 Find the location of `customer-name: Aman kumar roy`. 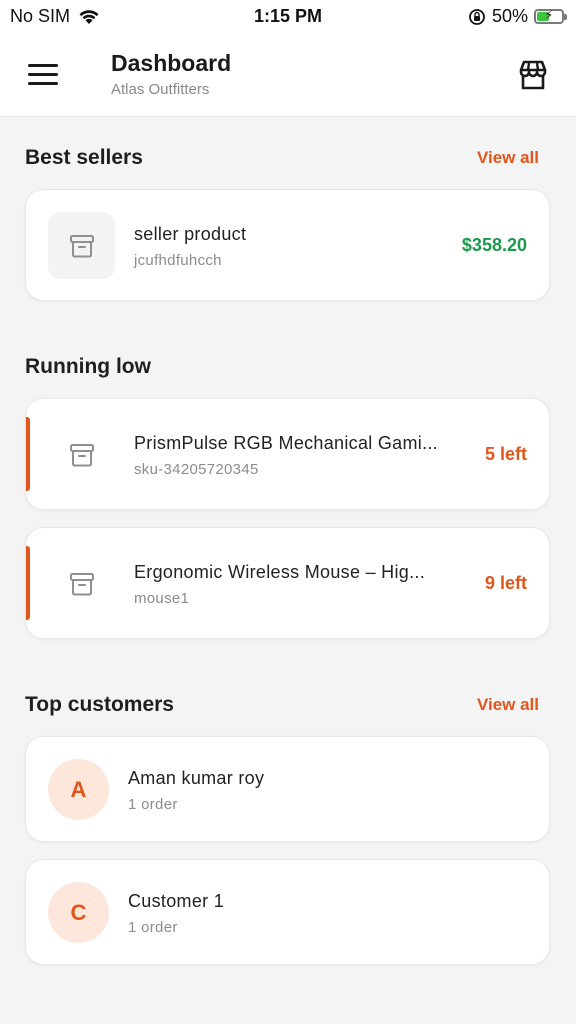

customer-name: Aman kumar roy is located at coordinates (196, 778).